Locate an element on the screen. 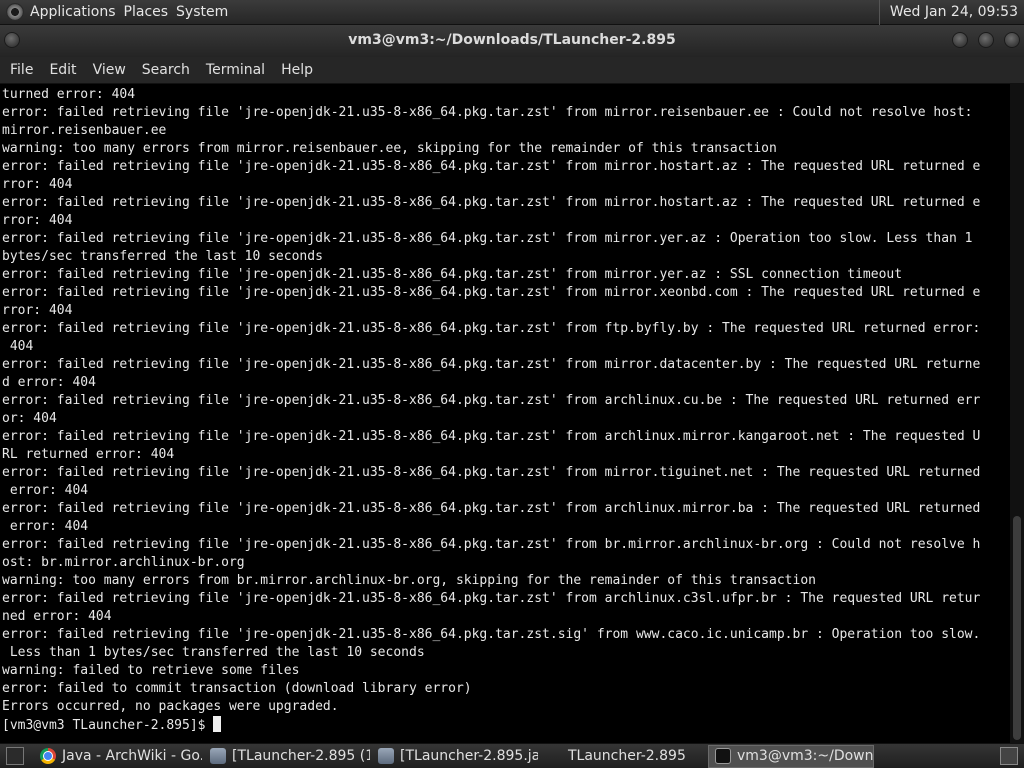 The image size is (1024, 768). maximize-button is located at coordinates (986, 40).